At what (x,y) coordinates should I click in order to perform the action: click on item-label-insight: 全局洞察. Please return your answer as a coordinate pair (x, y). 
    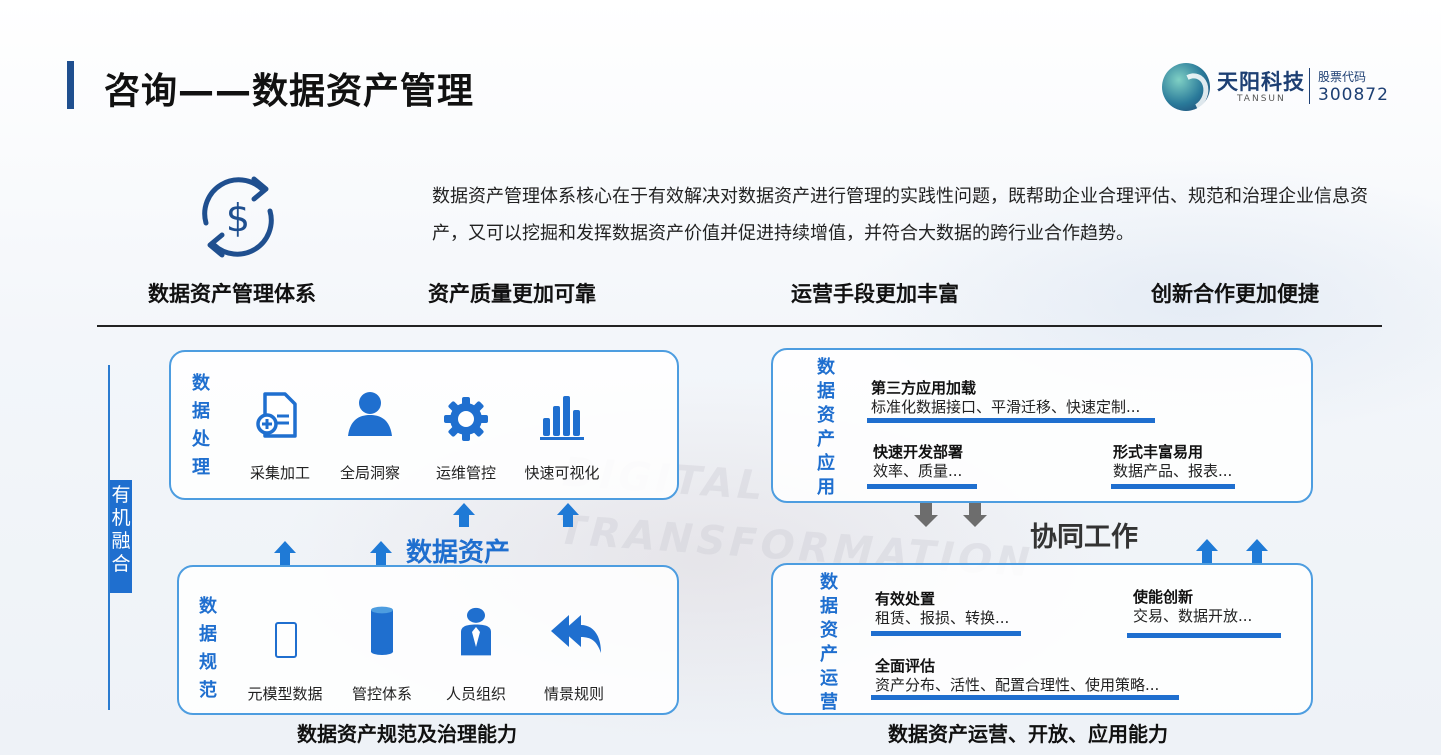
    Looking at the image, I should click on (369, 473).